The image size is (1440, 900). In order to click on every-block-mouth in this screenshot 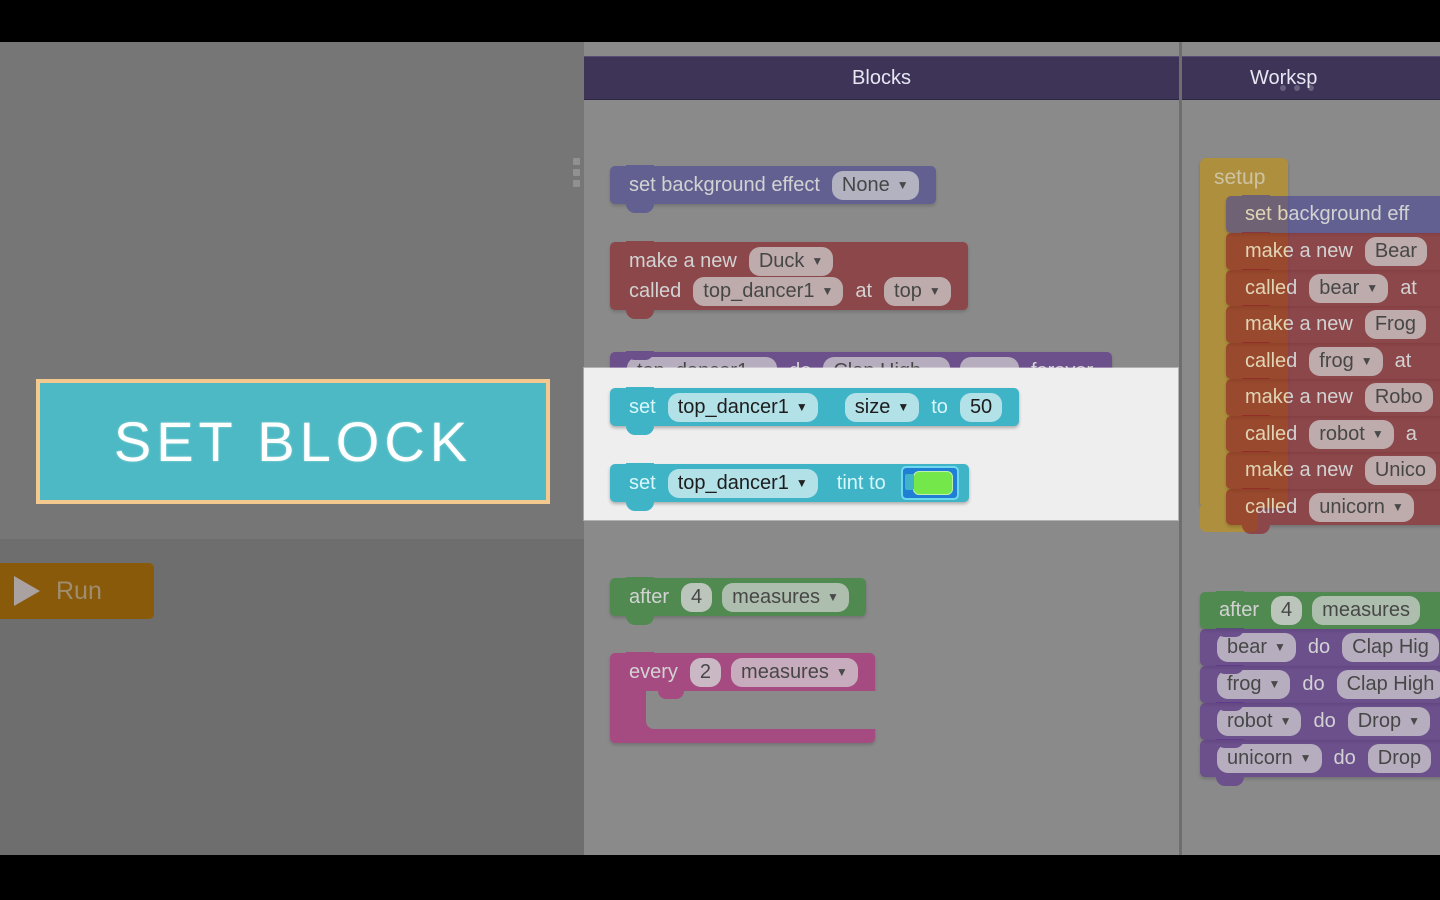, I will do `click(757, 717)`.